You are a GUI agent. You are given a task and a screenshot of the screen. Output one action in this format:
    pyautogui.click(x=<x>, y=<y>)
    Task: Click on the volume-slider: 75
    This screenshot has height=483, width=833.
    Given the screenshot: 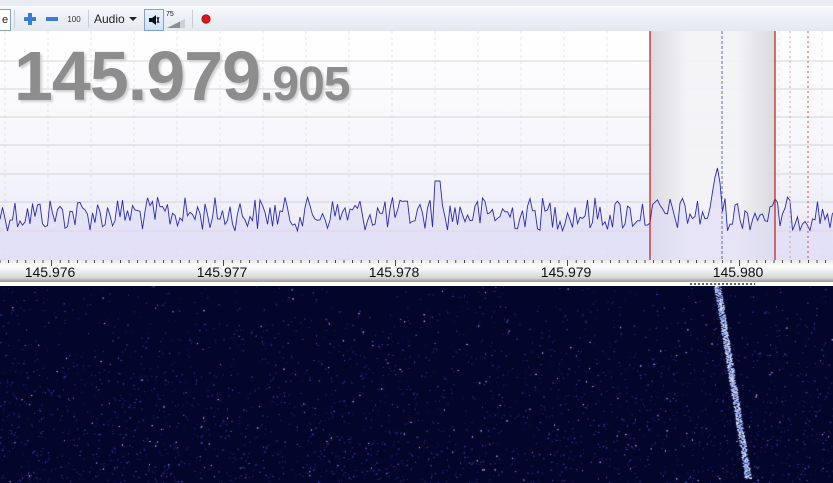 What is the action you would take?
    pyautogui.click(x=176, y=19)
    